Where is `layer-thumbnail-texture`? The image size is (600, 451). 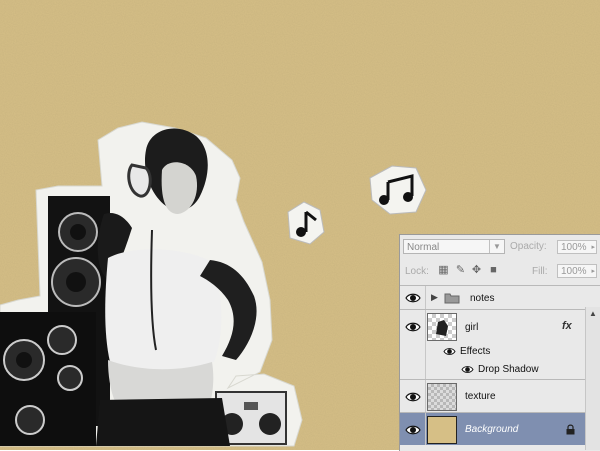 layer-thumbnail-texture is located at coordinates (442, 397).